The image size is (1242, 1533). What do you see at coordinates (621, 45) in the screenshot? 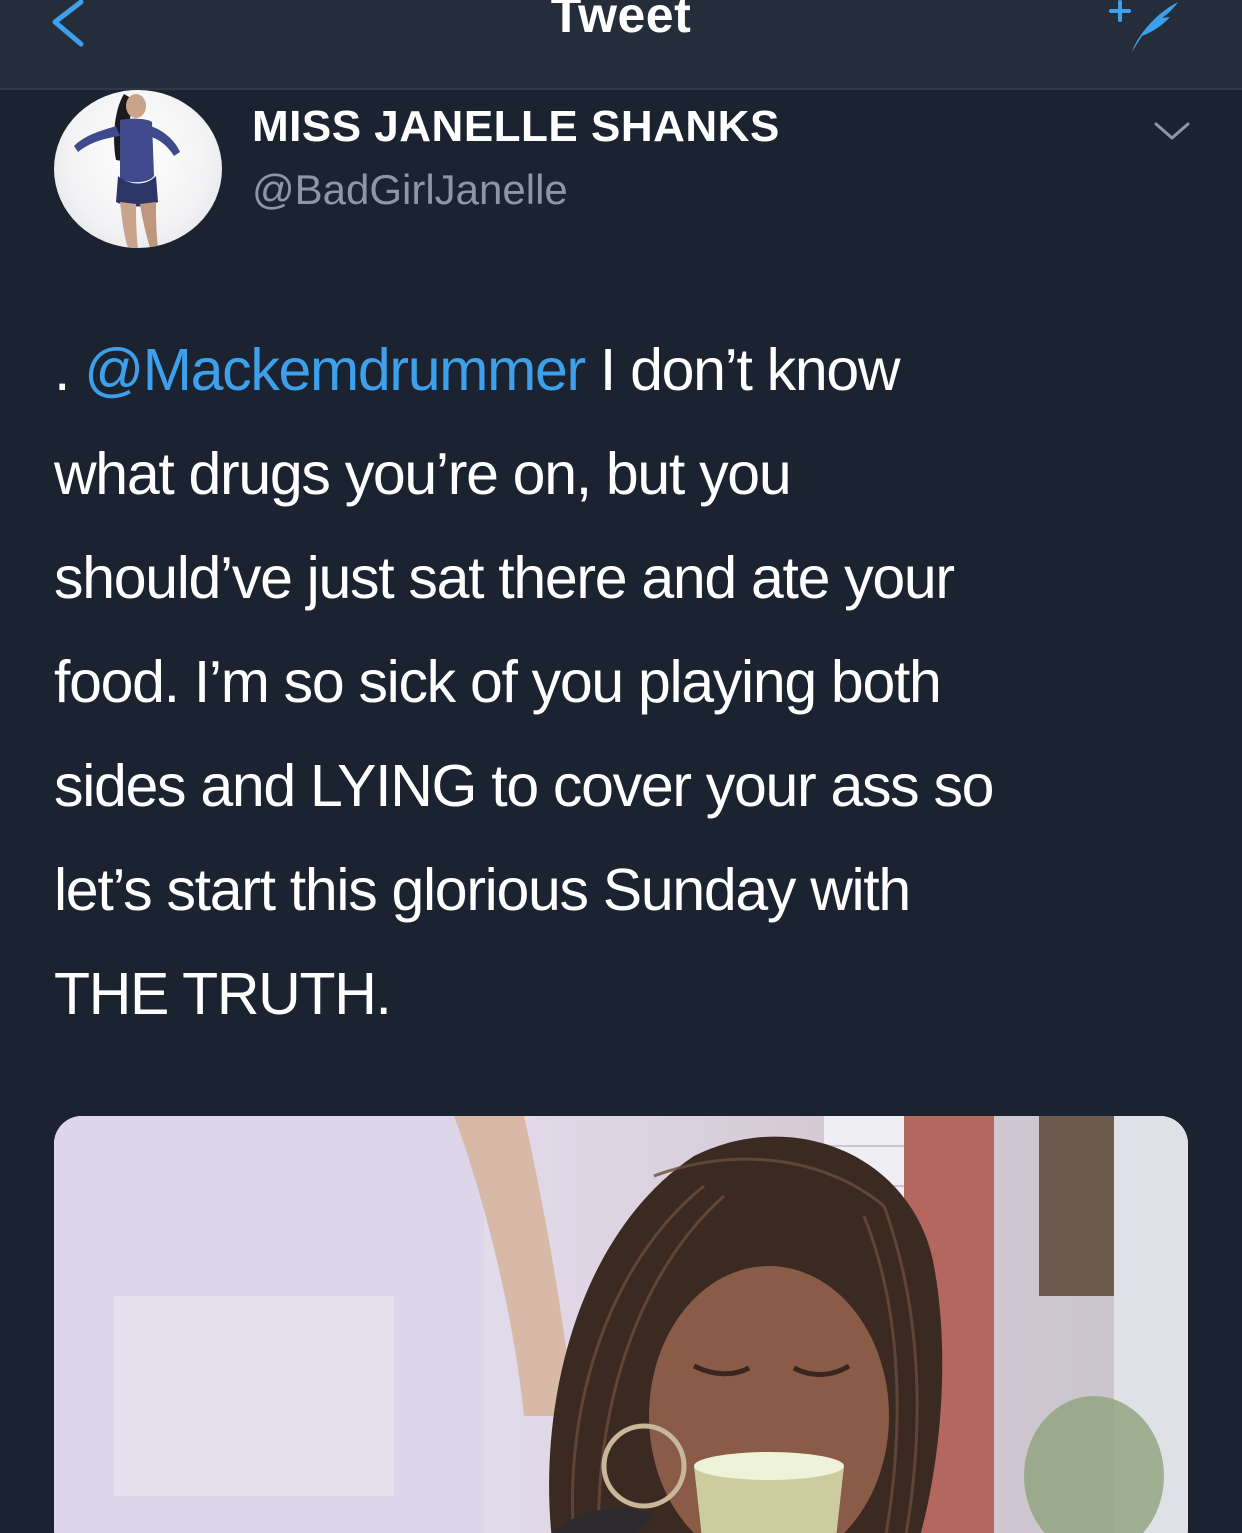
I see `navigation-bar: Tweet` at bounding box center [621, 45].